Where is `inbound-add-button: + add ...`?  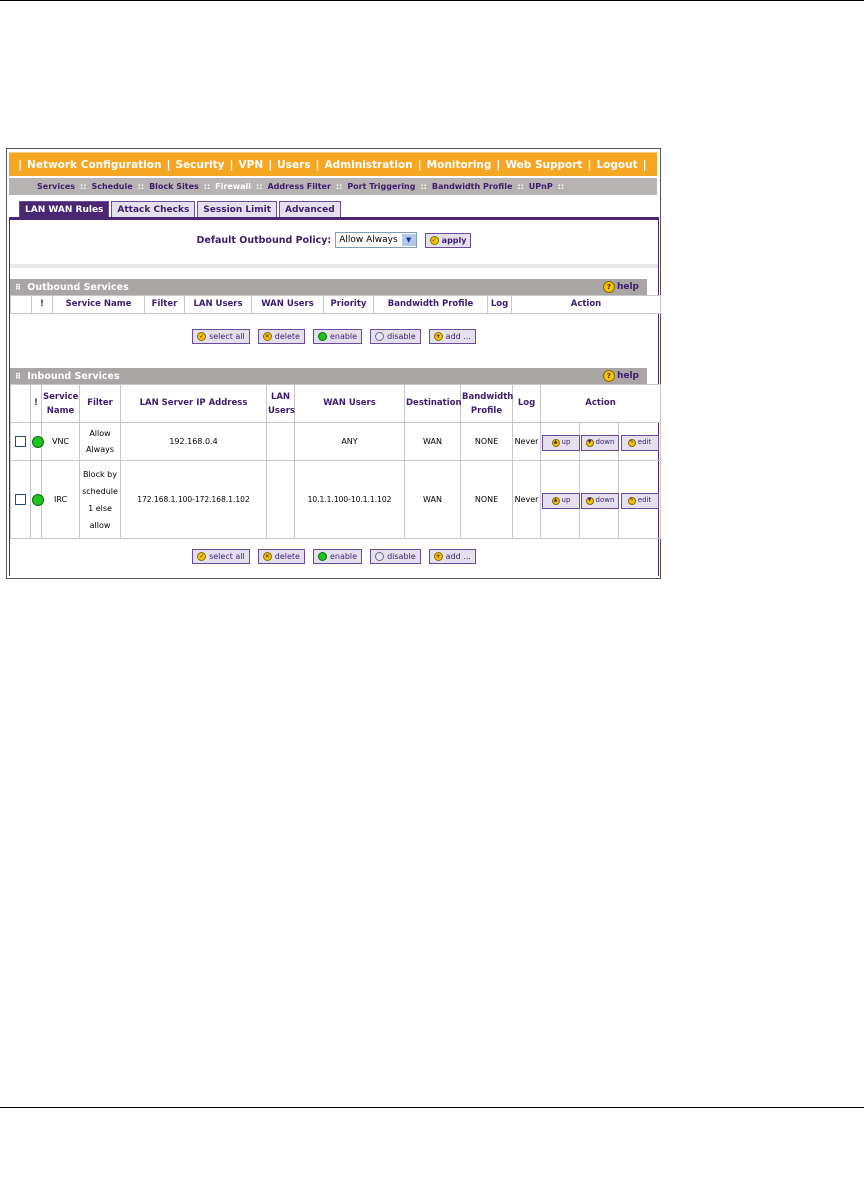 inbound-add-button: + add ... is located at coordinates (452, 556).